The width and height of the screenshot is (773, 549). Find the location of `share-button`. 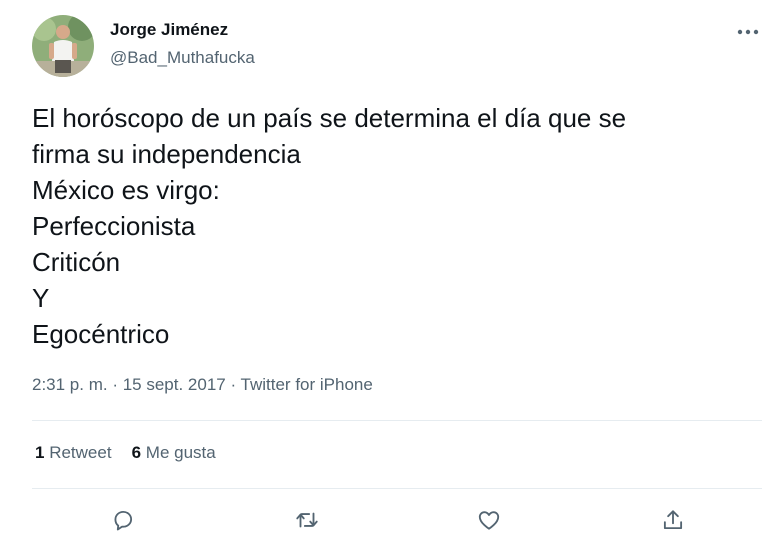

share-button is located at coordinates (673, 520).